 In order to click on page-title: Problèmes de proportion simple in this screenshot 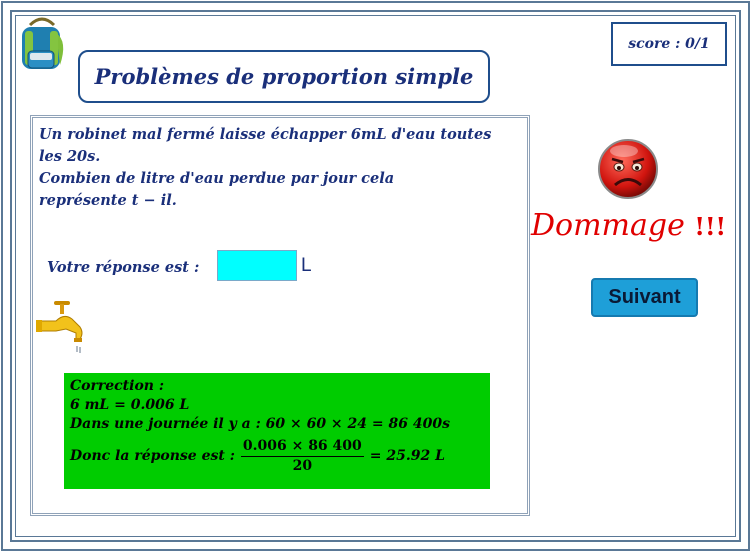, I will do `click(284, 76)`.